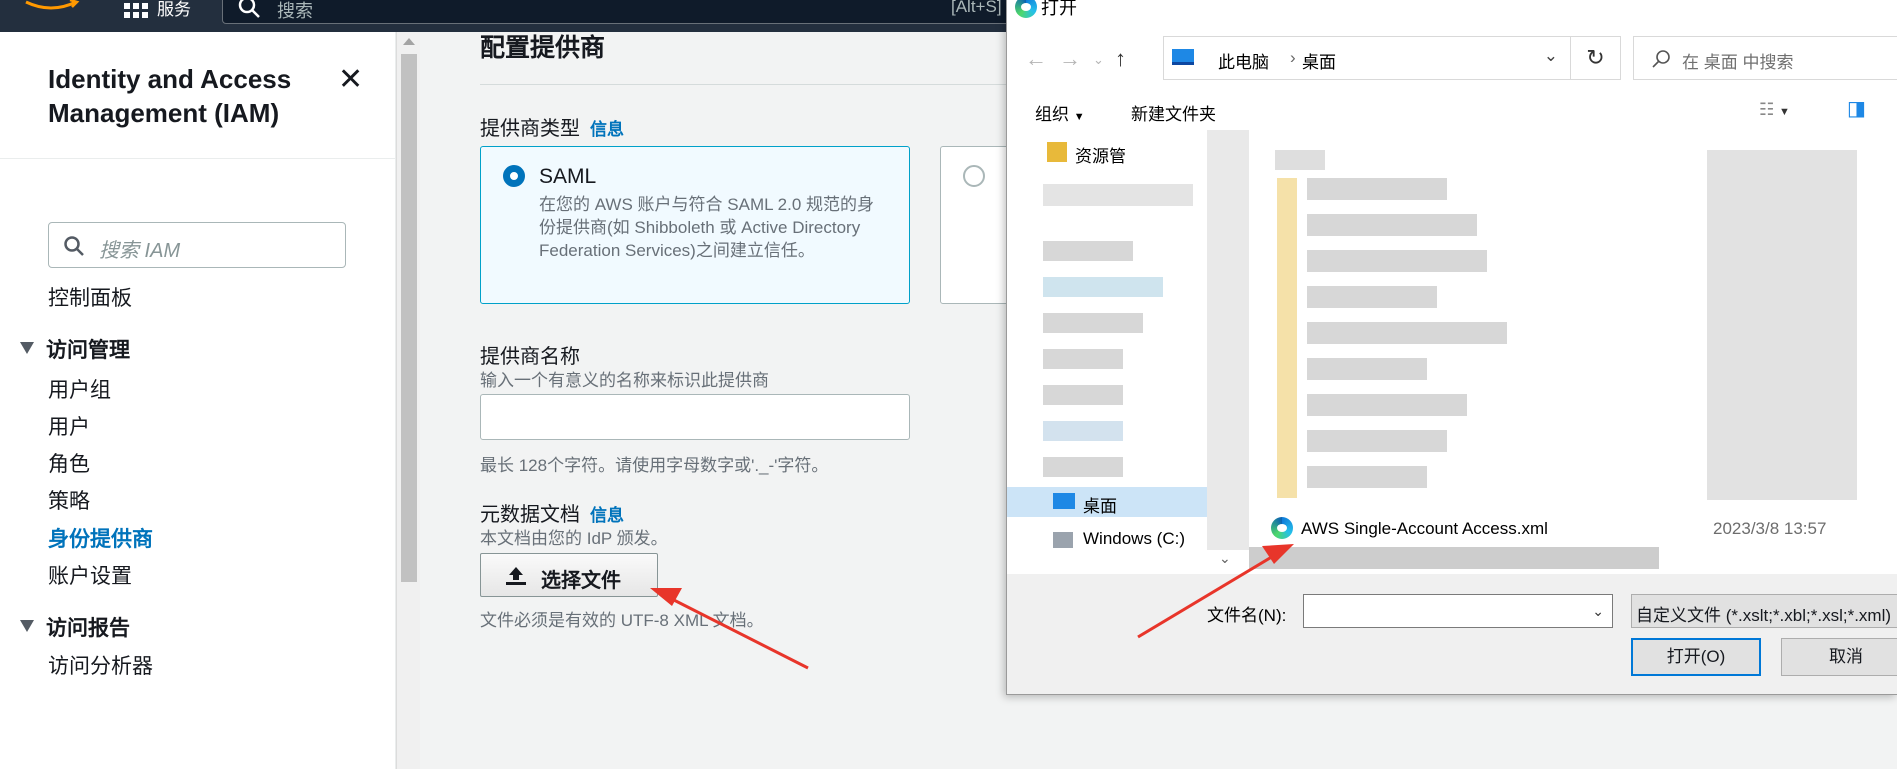 This screenshot has width=1897, height=769. What do you see at coordinates (1173, 112) in the screenshot?
I see `new-folder-button: 新建文件夹` at bounding box center [1173, 112].